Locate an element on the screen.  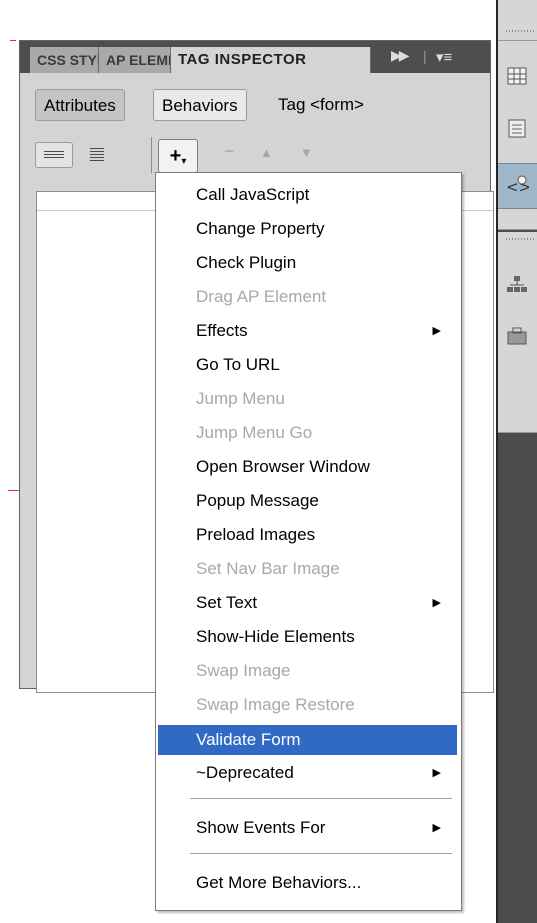
menu-item-swap-image-restore: Swap Image Restore is located at coordinates (275, 704).